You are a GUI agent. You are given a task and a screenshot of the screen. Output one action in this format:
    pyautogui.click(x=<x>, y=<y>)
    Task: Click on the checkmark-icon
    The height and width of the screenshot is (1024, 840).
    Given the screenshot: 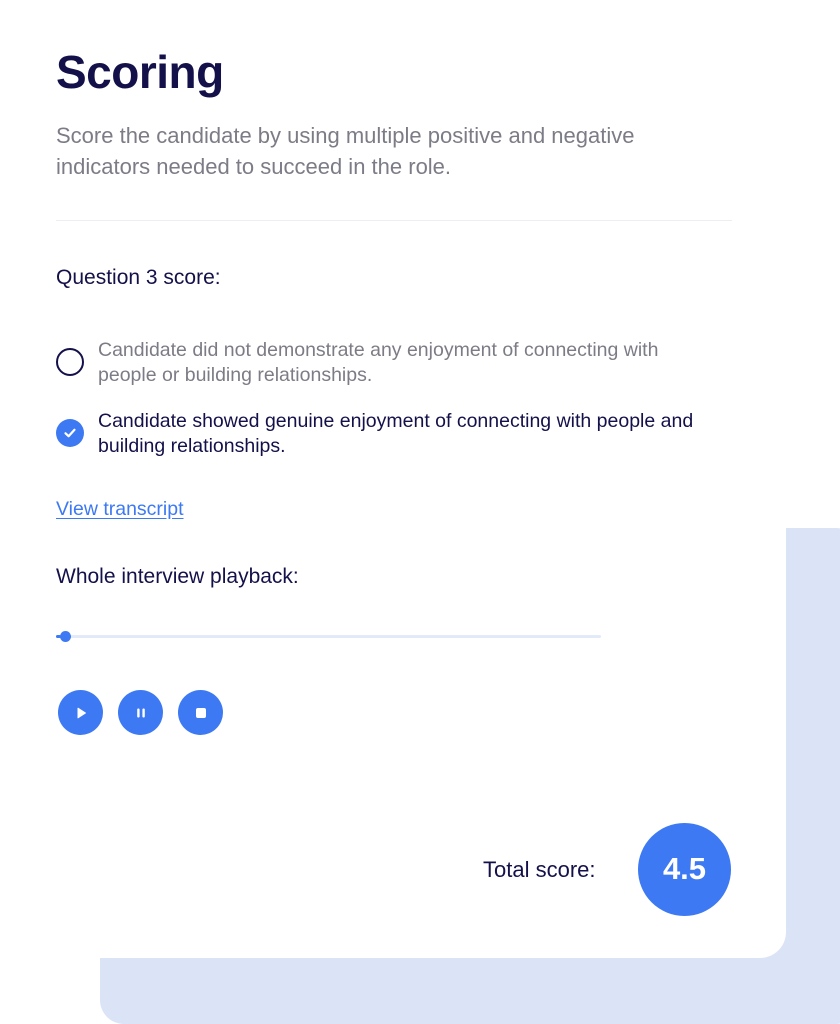 What is the action you would take?
    pyautogui.click(x=70, y=433)
    